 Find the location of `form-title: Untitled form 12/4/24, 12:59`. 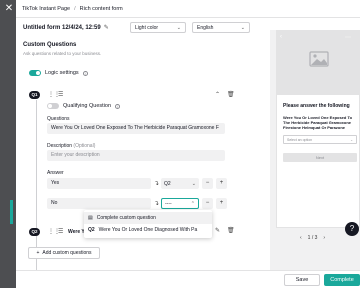

form-title: Untitled form 12/4/24, 12:59 is located at coordinates (62, 28).